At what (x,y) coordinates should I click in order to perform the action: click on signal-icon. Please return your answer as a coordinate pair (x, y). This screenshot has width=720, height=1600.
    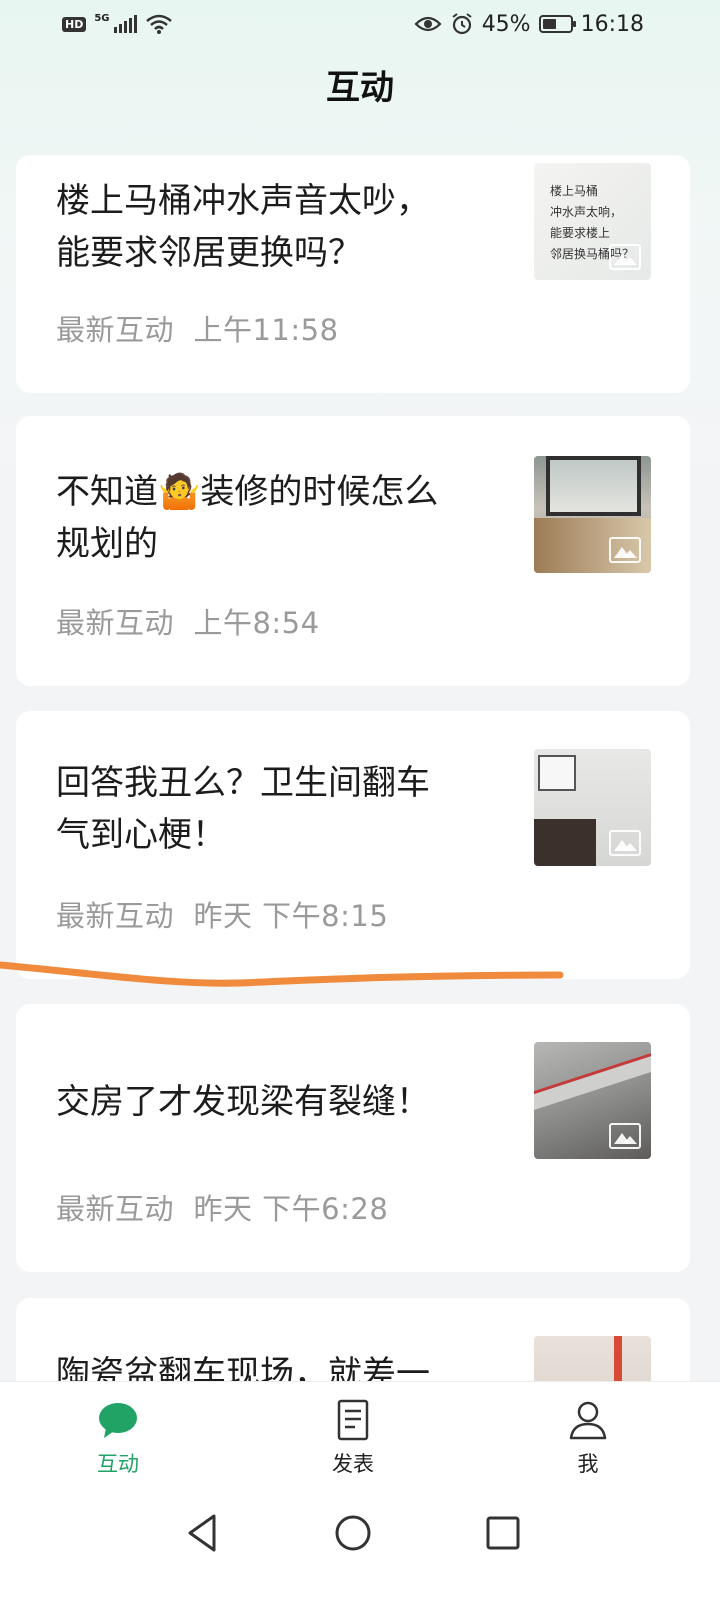
    Looking at the image, I should click on (125, 24).